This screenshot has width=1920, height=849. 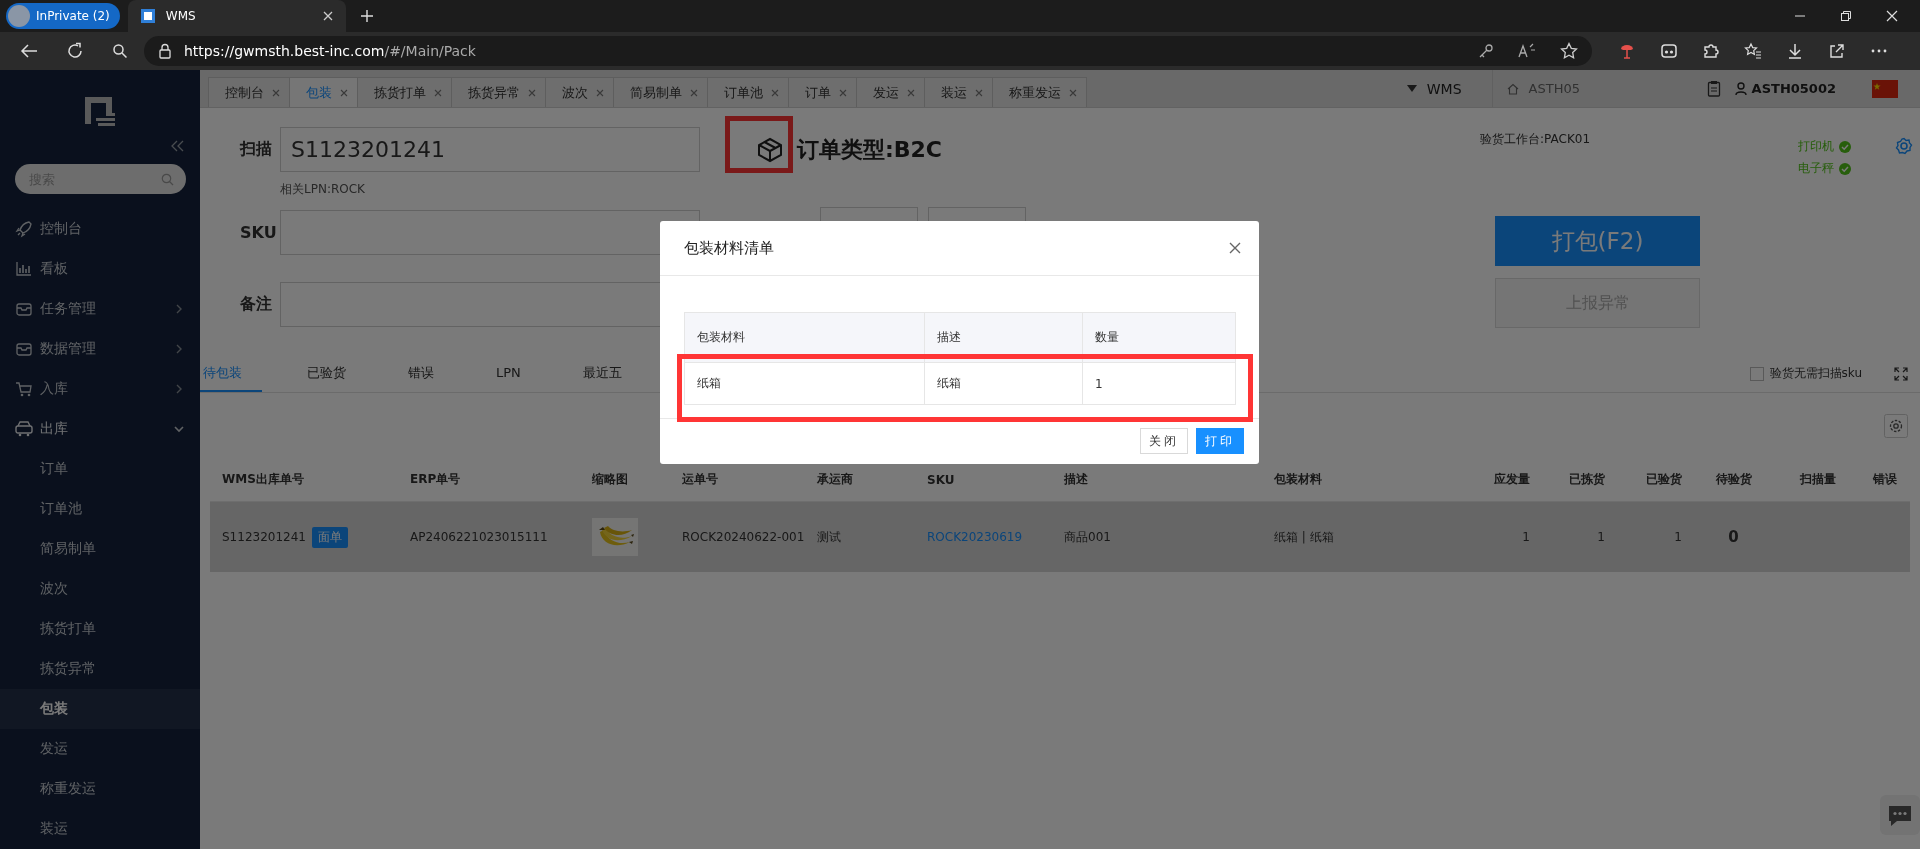 I want to click on warehouse-switcher: ASTH05, so click(x=1594, y=88).